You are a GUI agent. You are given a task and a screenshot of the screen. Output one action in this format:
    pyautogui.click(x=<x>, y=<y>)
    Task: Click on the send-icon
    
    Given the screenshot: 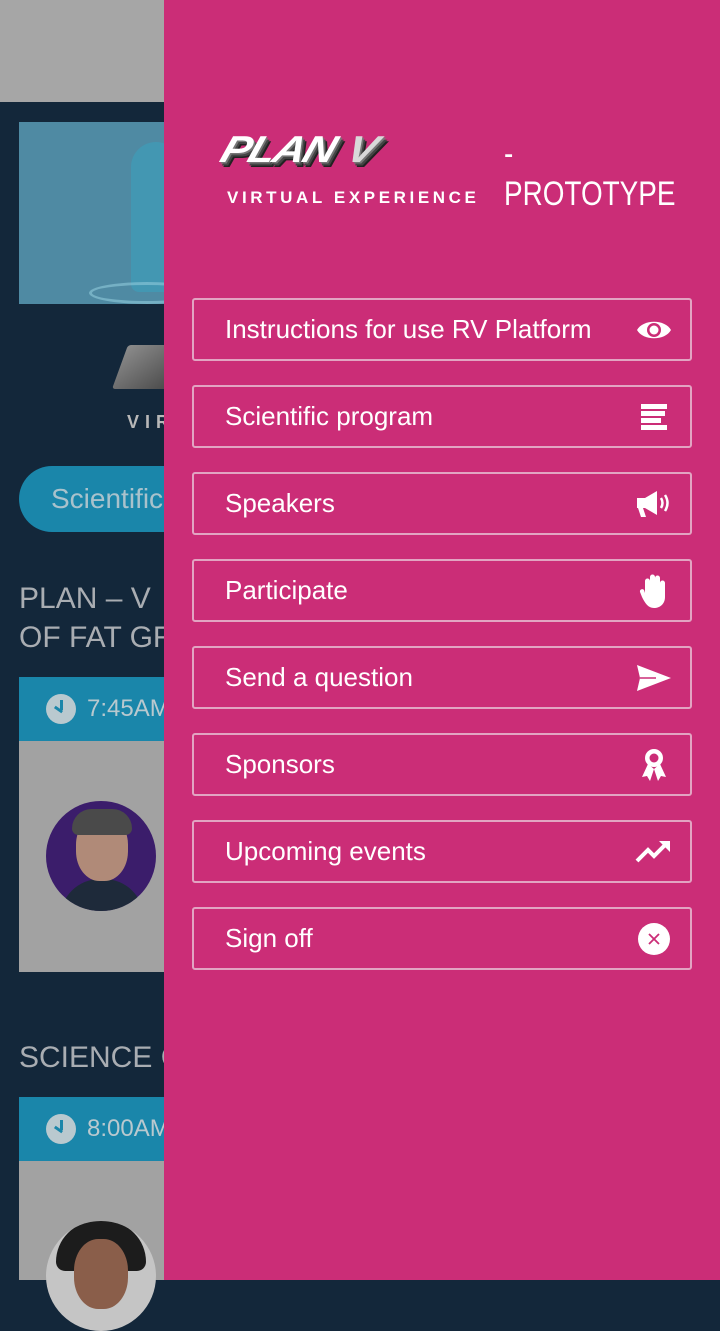 What is the action you would take?
    pyautogui.click(x=654, y=678)
    